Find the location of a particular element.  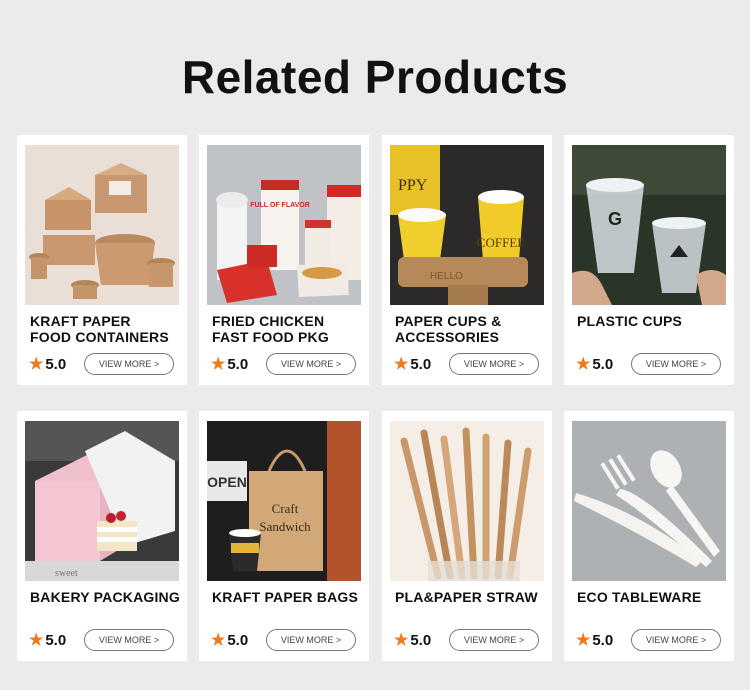

product-card: sweet BAKERY PACKAGING ★ 5.0 VIEW MORE > is located at coordinates (102, 536).